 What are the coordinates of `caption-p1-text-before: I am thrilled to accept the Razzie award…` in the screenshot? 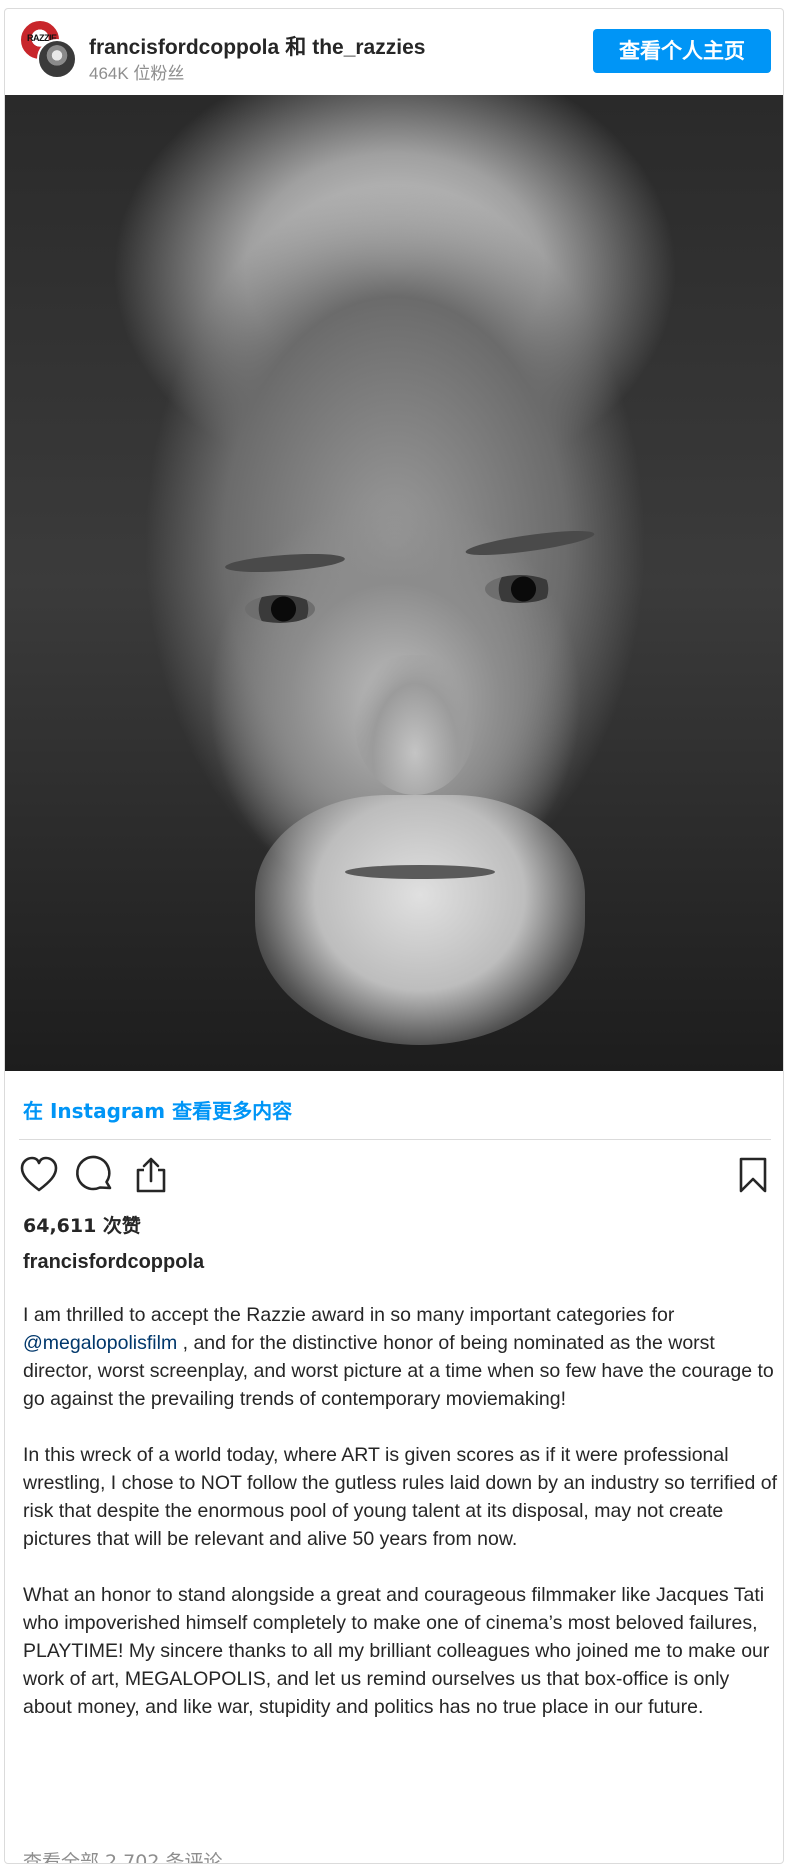 It's located at (349, 1315).